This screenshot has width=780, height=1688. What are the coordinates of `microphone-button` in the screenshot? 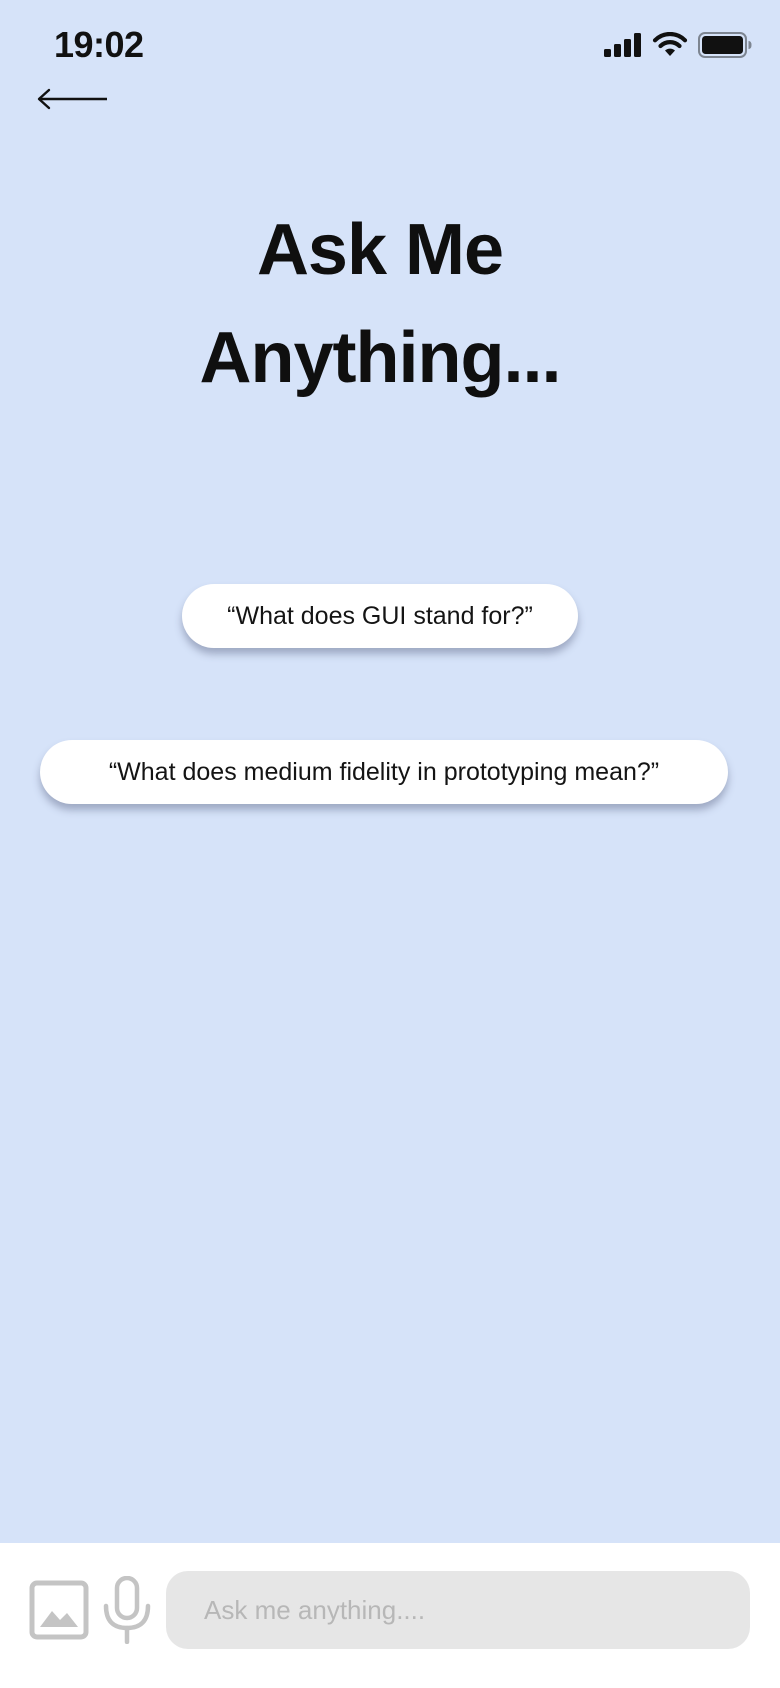 It's located at (127, 1610).